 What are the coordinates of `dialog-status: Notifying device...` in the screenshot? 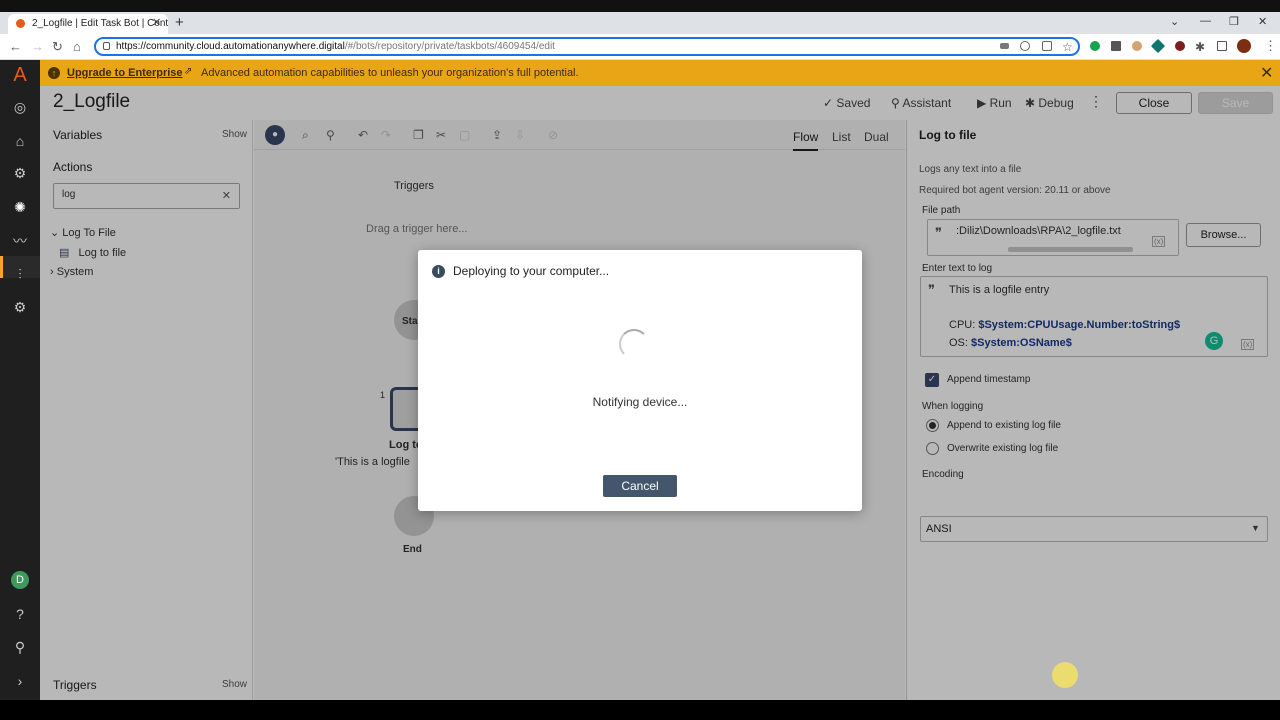 It's located at (640, 402).